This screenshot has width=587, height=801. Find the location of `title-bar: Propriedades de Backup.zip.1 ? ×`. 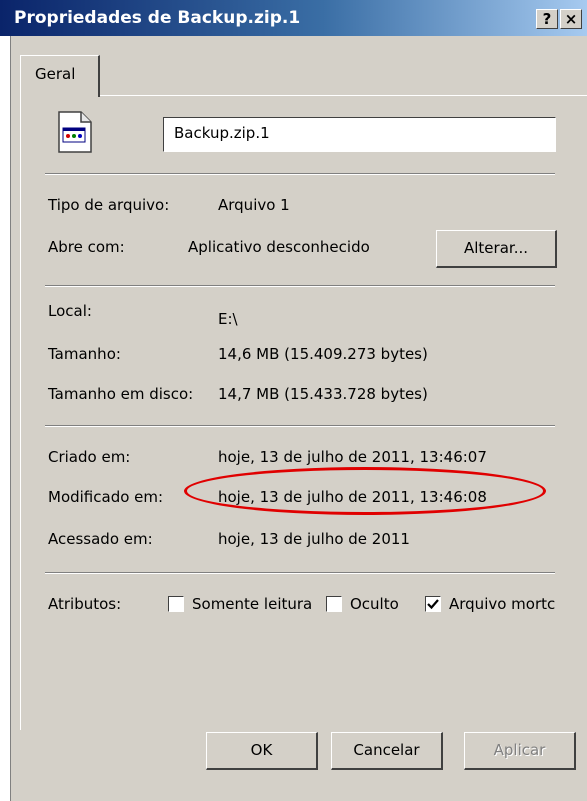

title-bar: Propriedades de Backup.zip.1 ? × is located at coordinates (293, 18).